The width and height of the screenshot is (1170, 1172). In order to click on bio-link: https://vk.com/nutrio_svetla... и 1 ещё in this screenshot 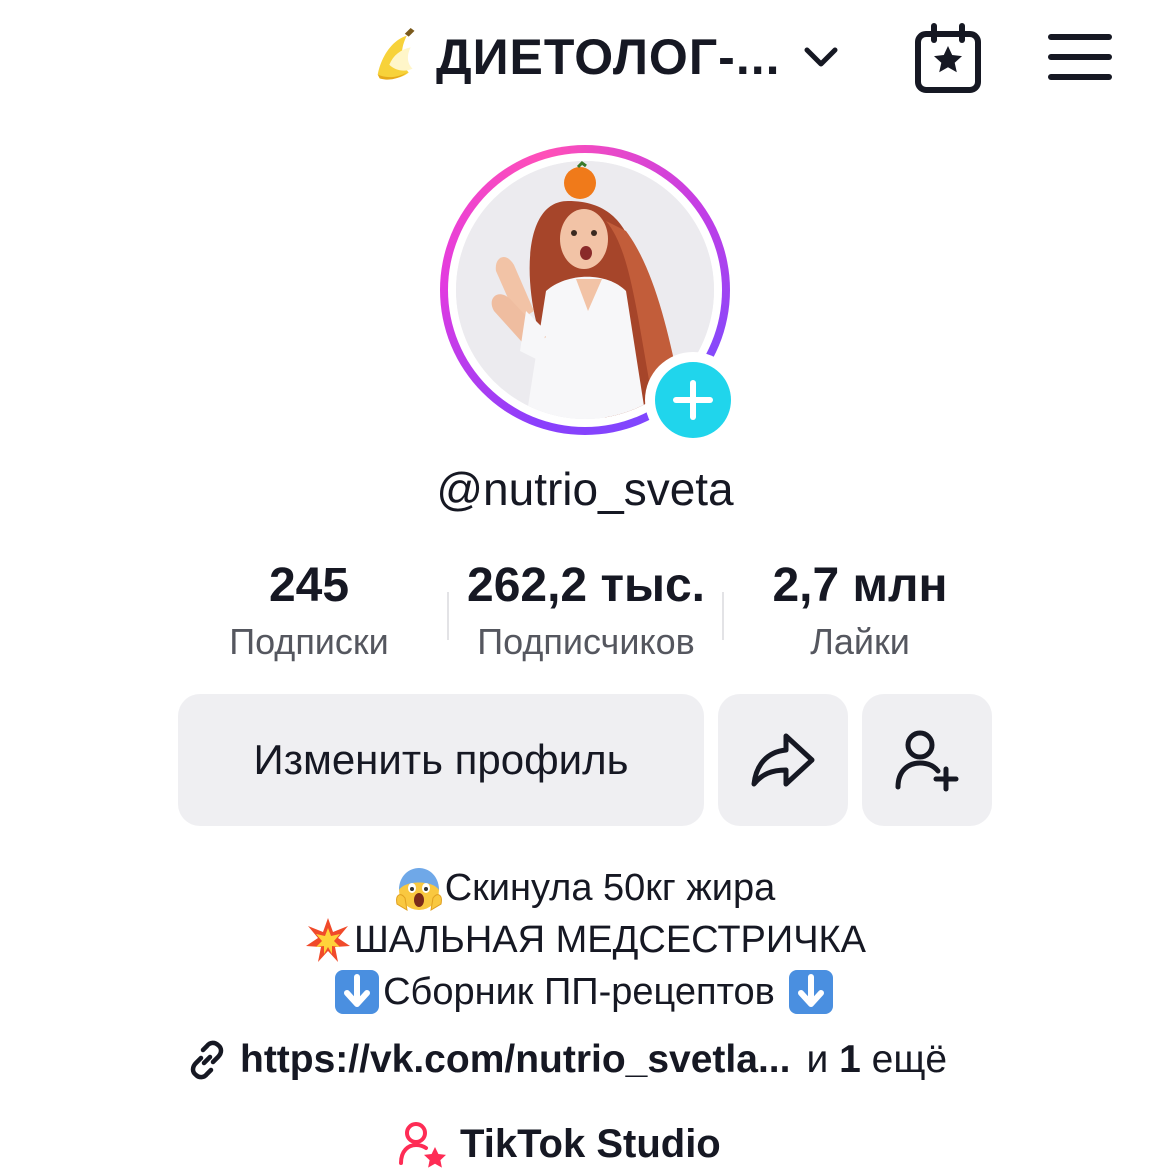, I will do `click(566, 1060)`.